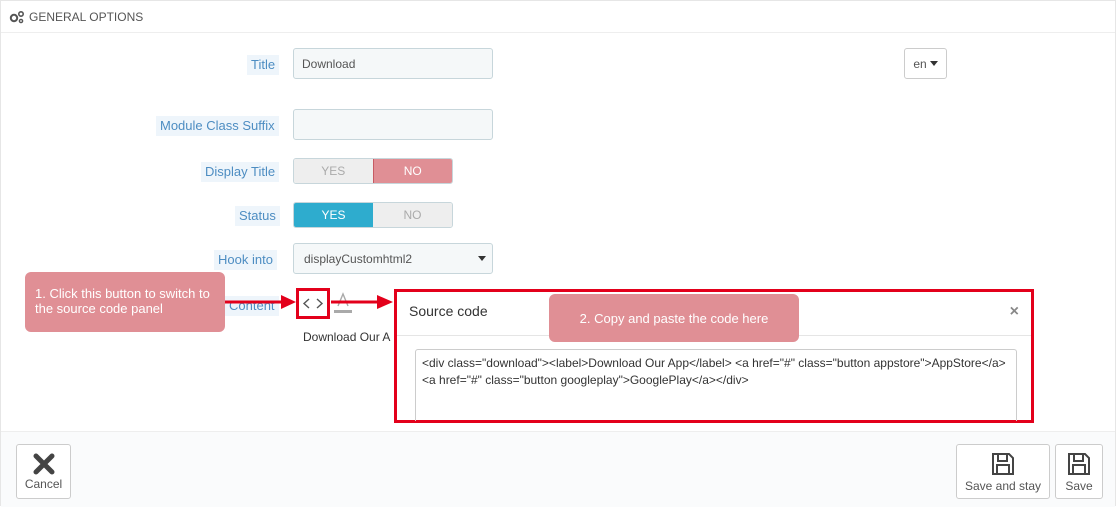 The height and width of the screenshot is (507, 1116). I want to click on title-input: Download, so click(393, 63).